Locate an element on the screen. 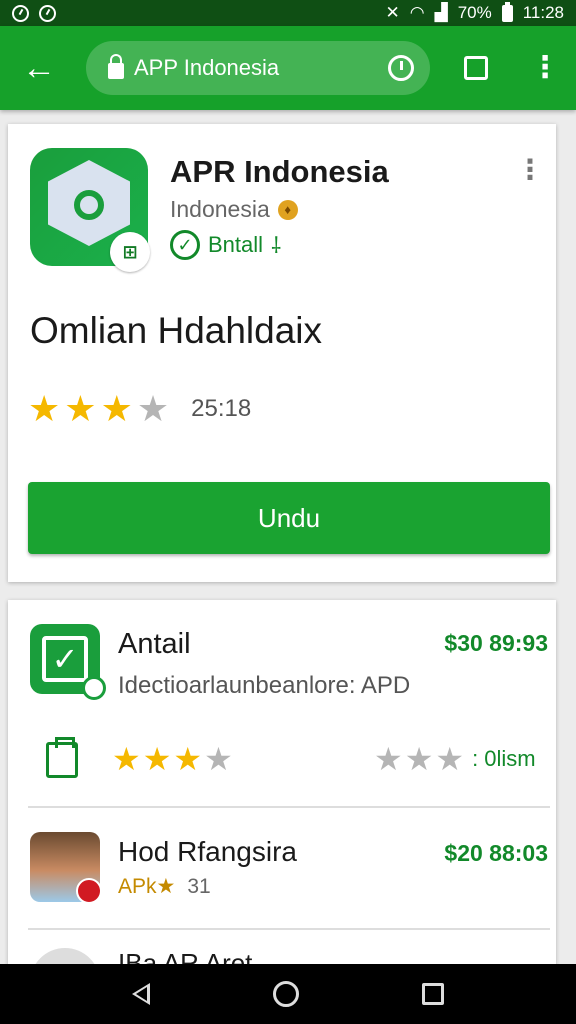 Image resolution: width=576 pixels, height=1024 pixels. list-item-title: Hod Rfangsira is located at coordinates (207, 851).